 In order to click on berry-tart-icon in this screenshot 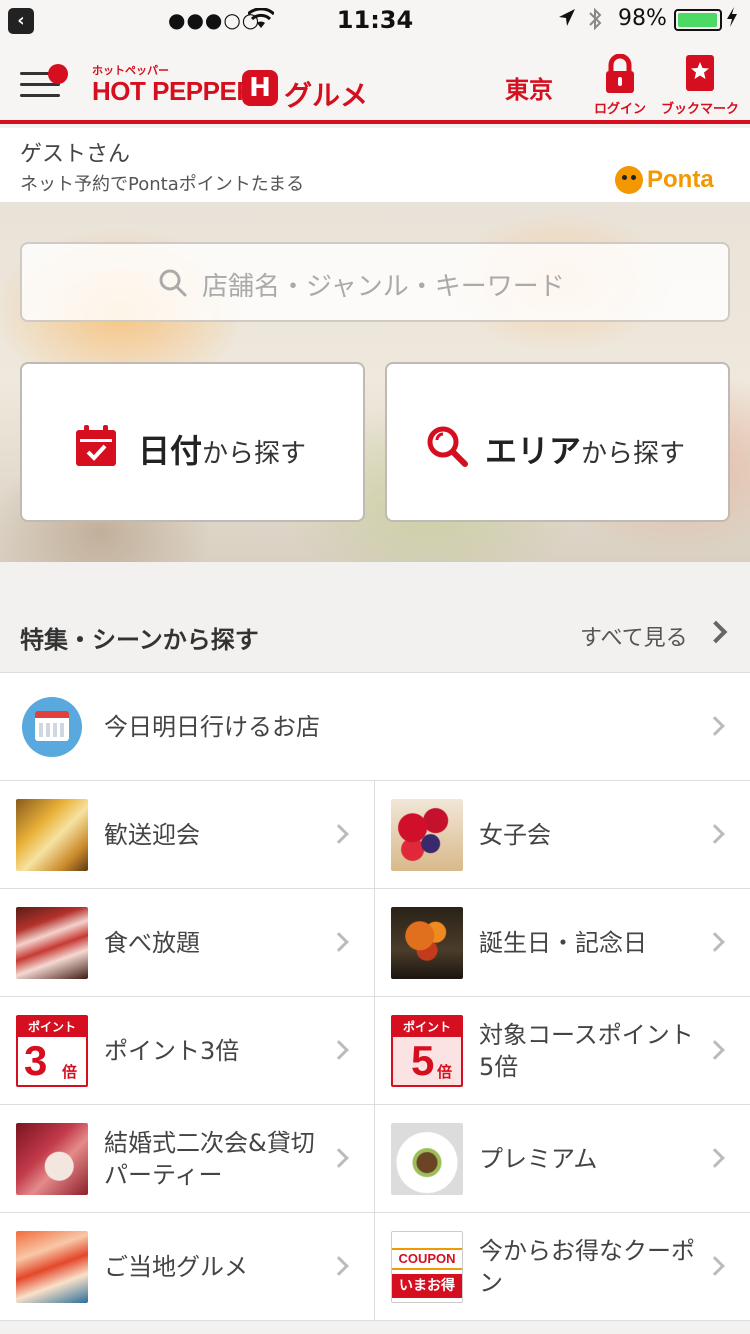, I will do `click(427, 835)`.